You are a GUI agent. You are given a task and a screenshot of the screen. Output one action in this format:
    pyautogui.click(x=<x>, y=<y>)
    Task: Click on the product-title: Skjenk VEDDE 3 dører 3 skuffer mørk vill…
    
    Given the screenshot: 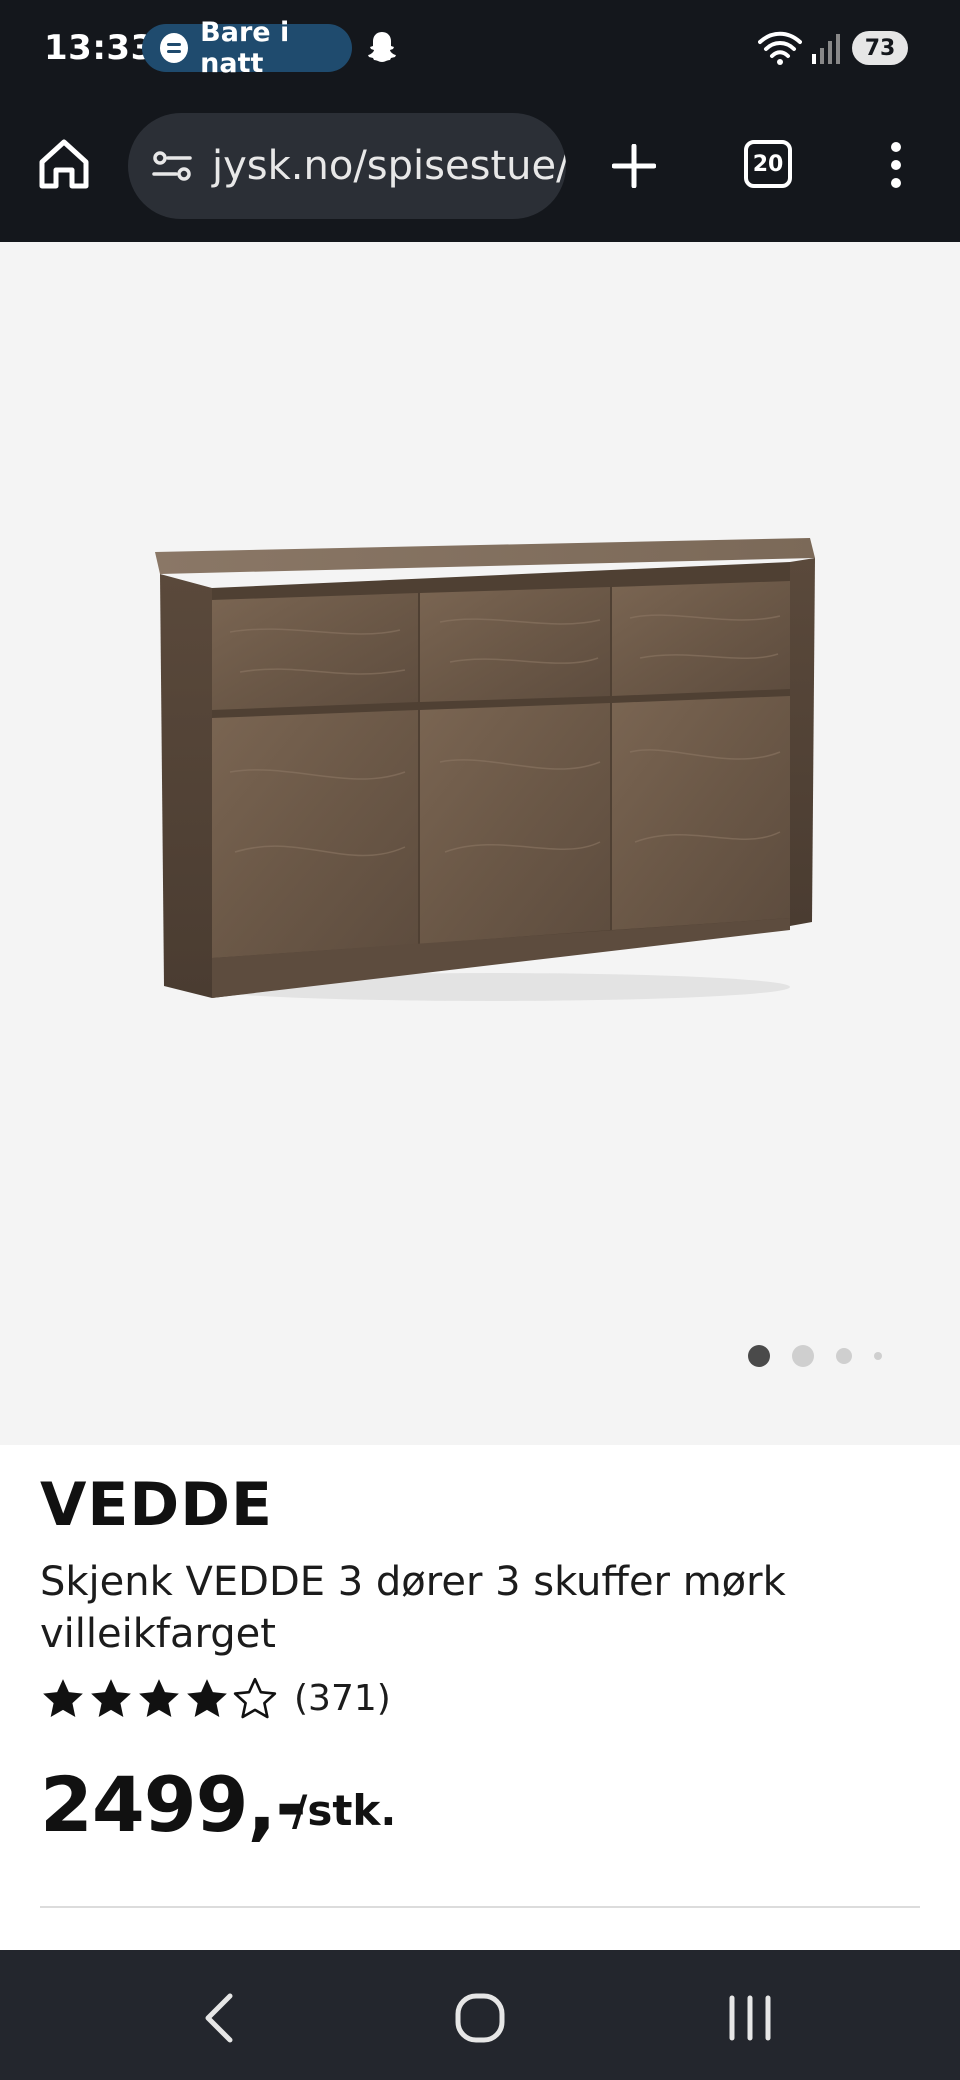 What is the action you would take?
    pyautogui.click(x=413, y=1608)
    